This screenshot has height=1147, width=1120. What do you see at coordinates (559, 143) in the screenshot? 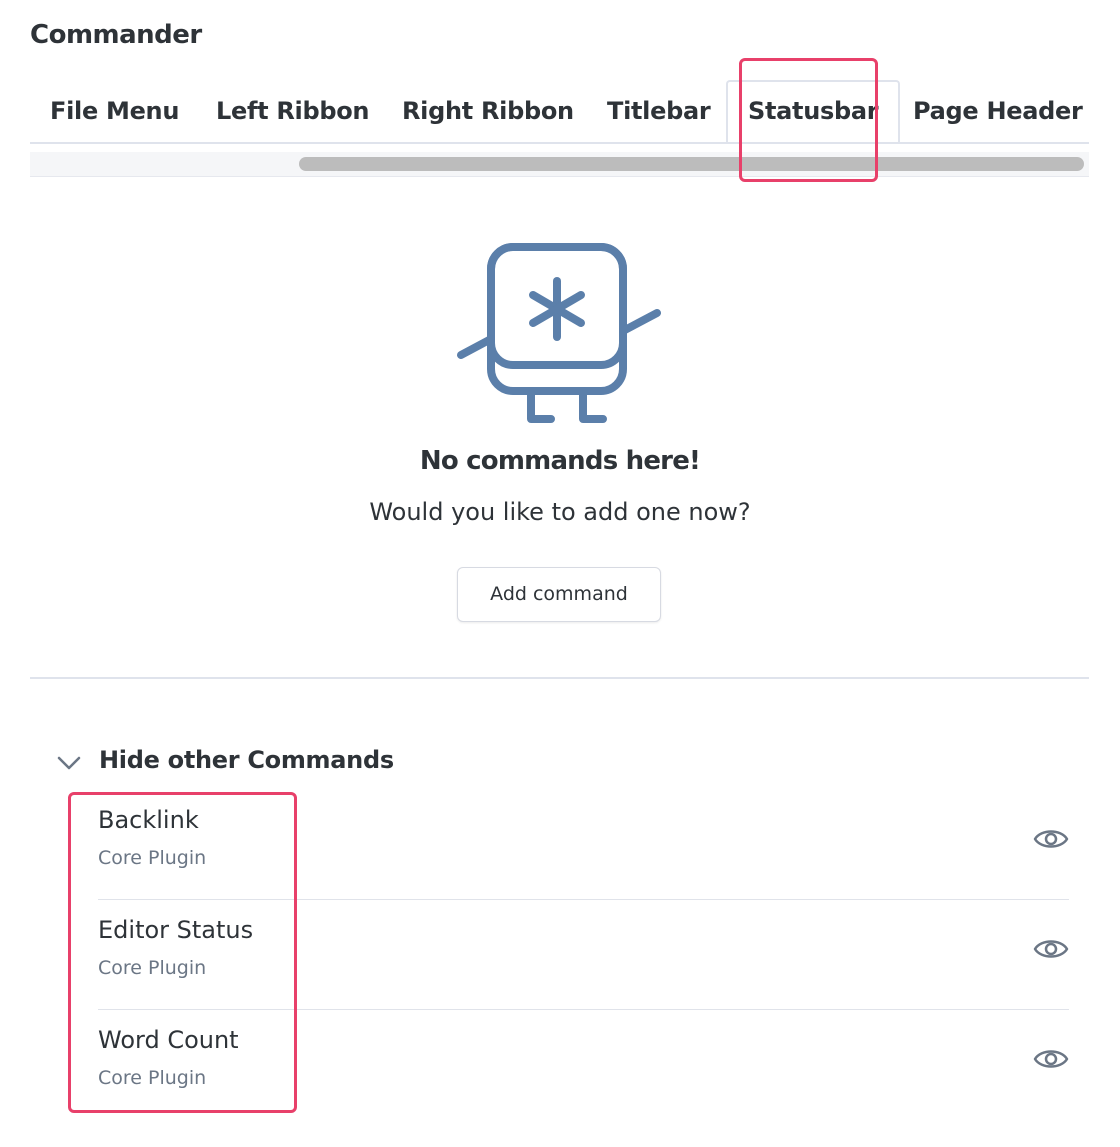
I see `tabs-divider` at bounding box center [559, 143].